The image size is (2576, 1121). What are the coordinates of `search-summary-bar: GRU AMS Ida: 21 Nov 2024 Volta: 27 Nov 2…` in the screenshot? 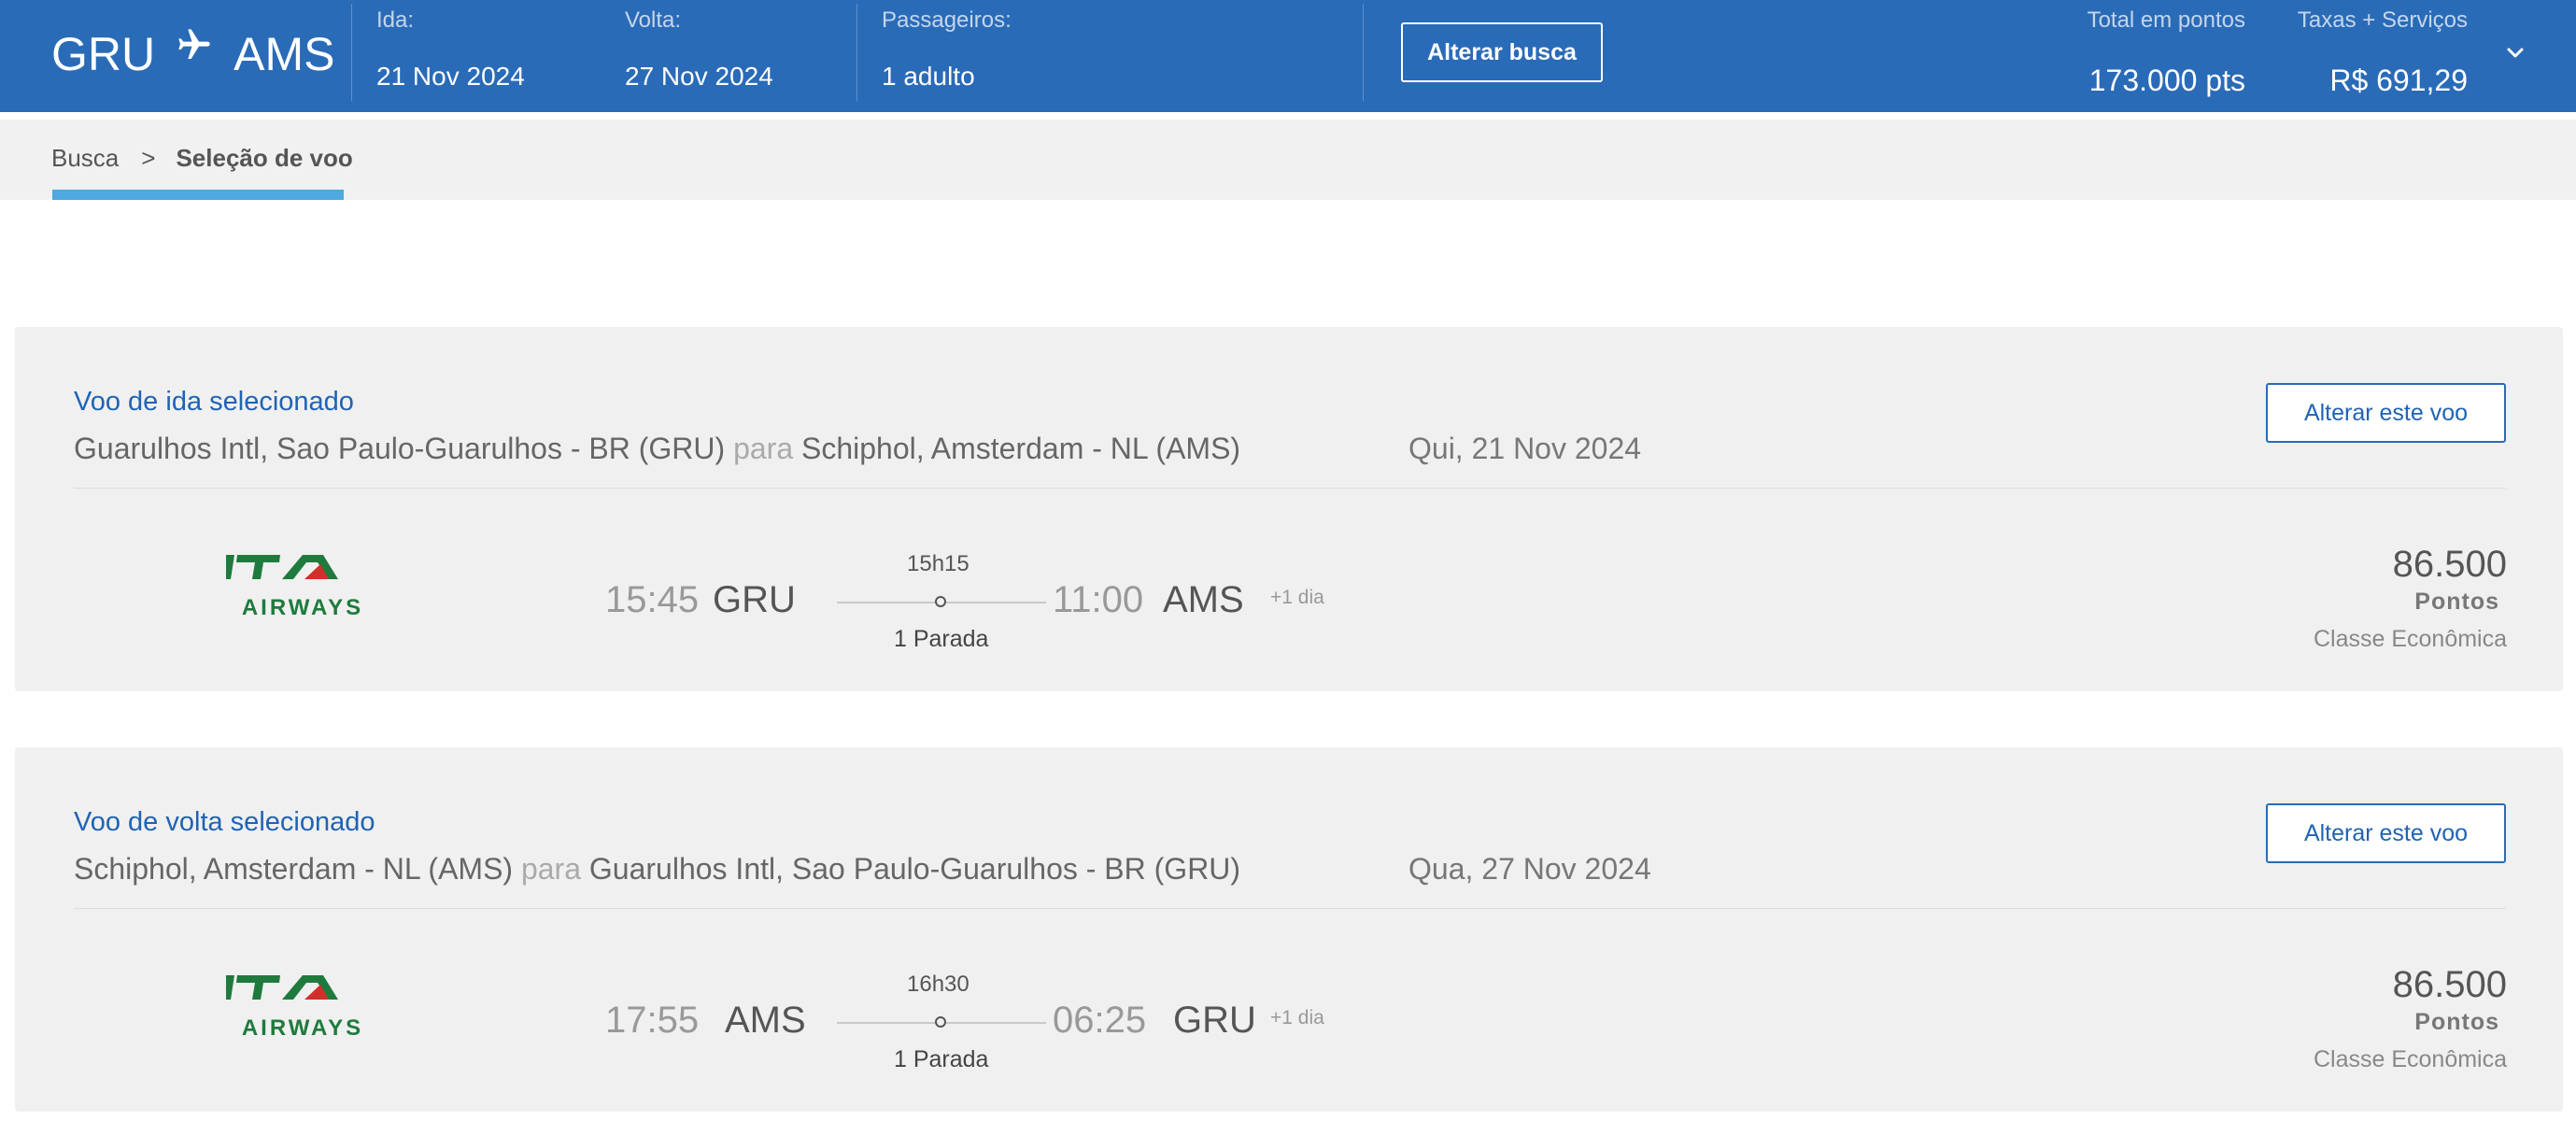 It's located at (1288, 56).